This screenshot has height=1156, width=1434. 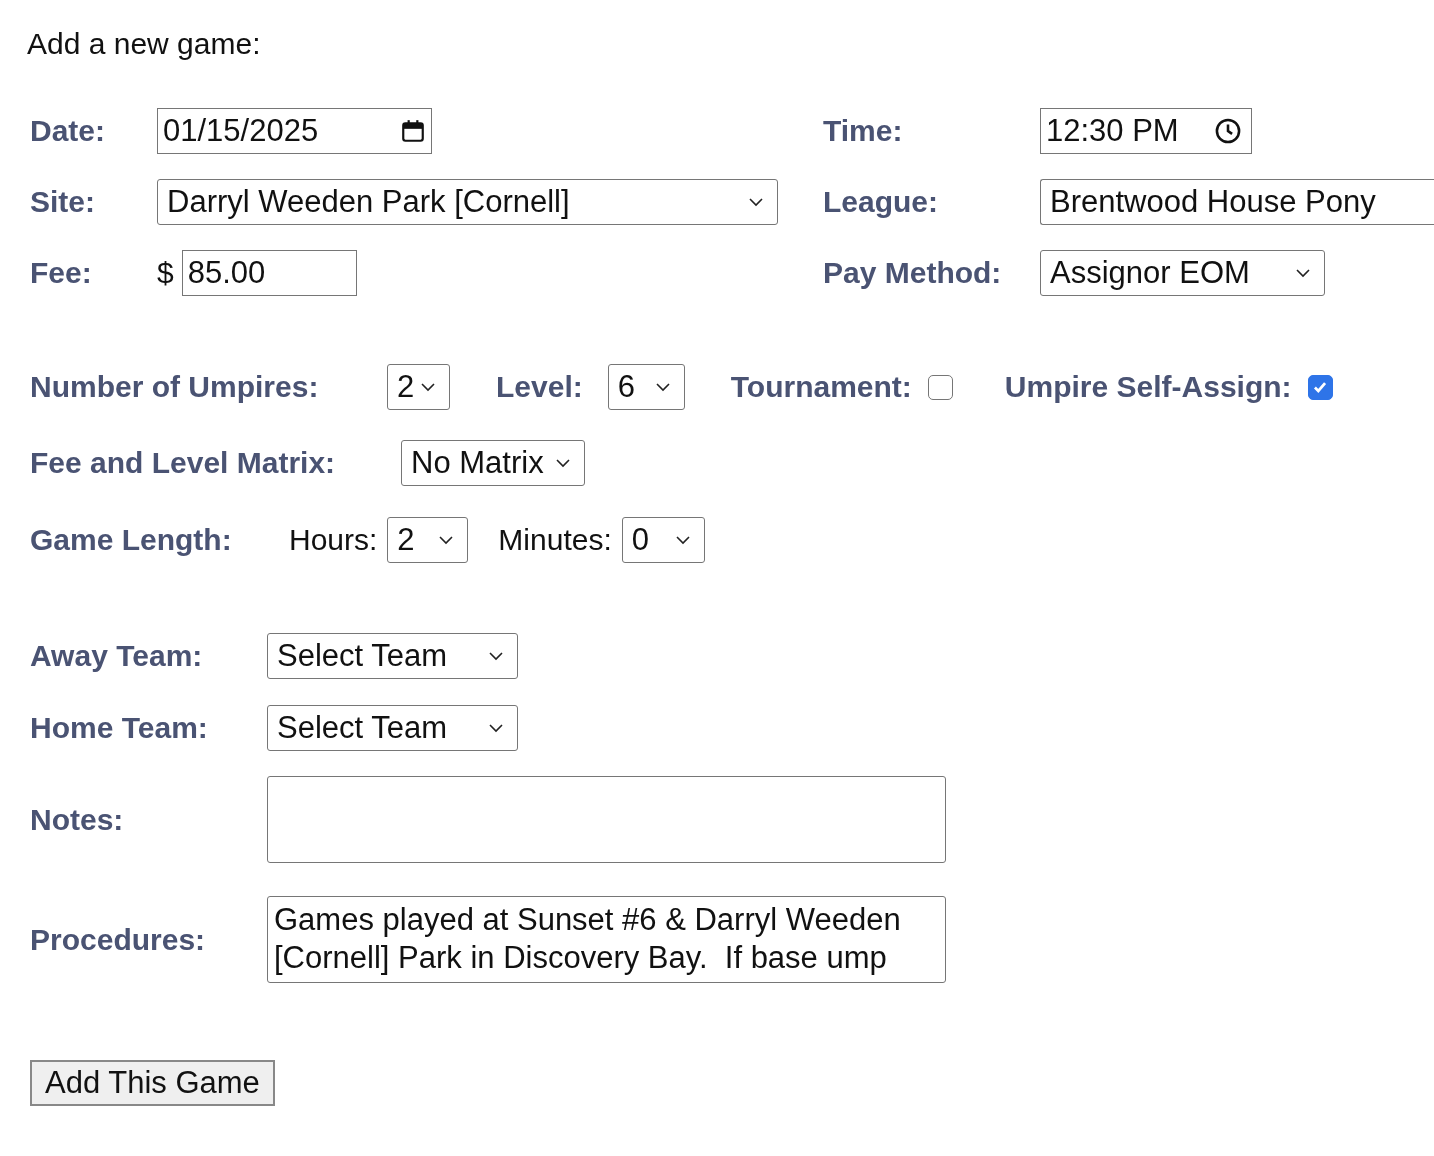 I want to click on field-label: Tournament:, so click(x=821, y=387).